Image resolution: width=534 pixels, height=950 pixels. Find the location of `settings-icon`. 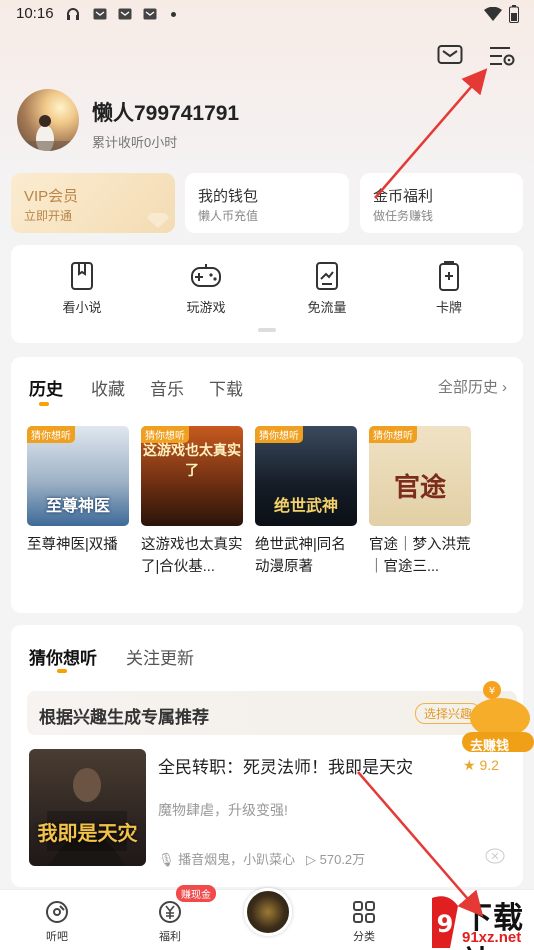

settings-icon is located at coordinates (502, 56).